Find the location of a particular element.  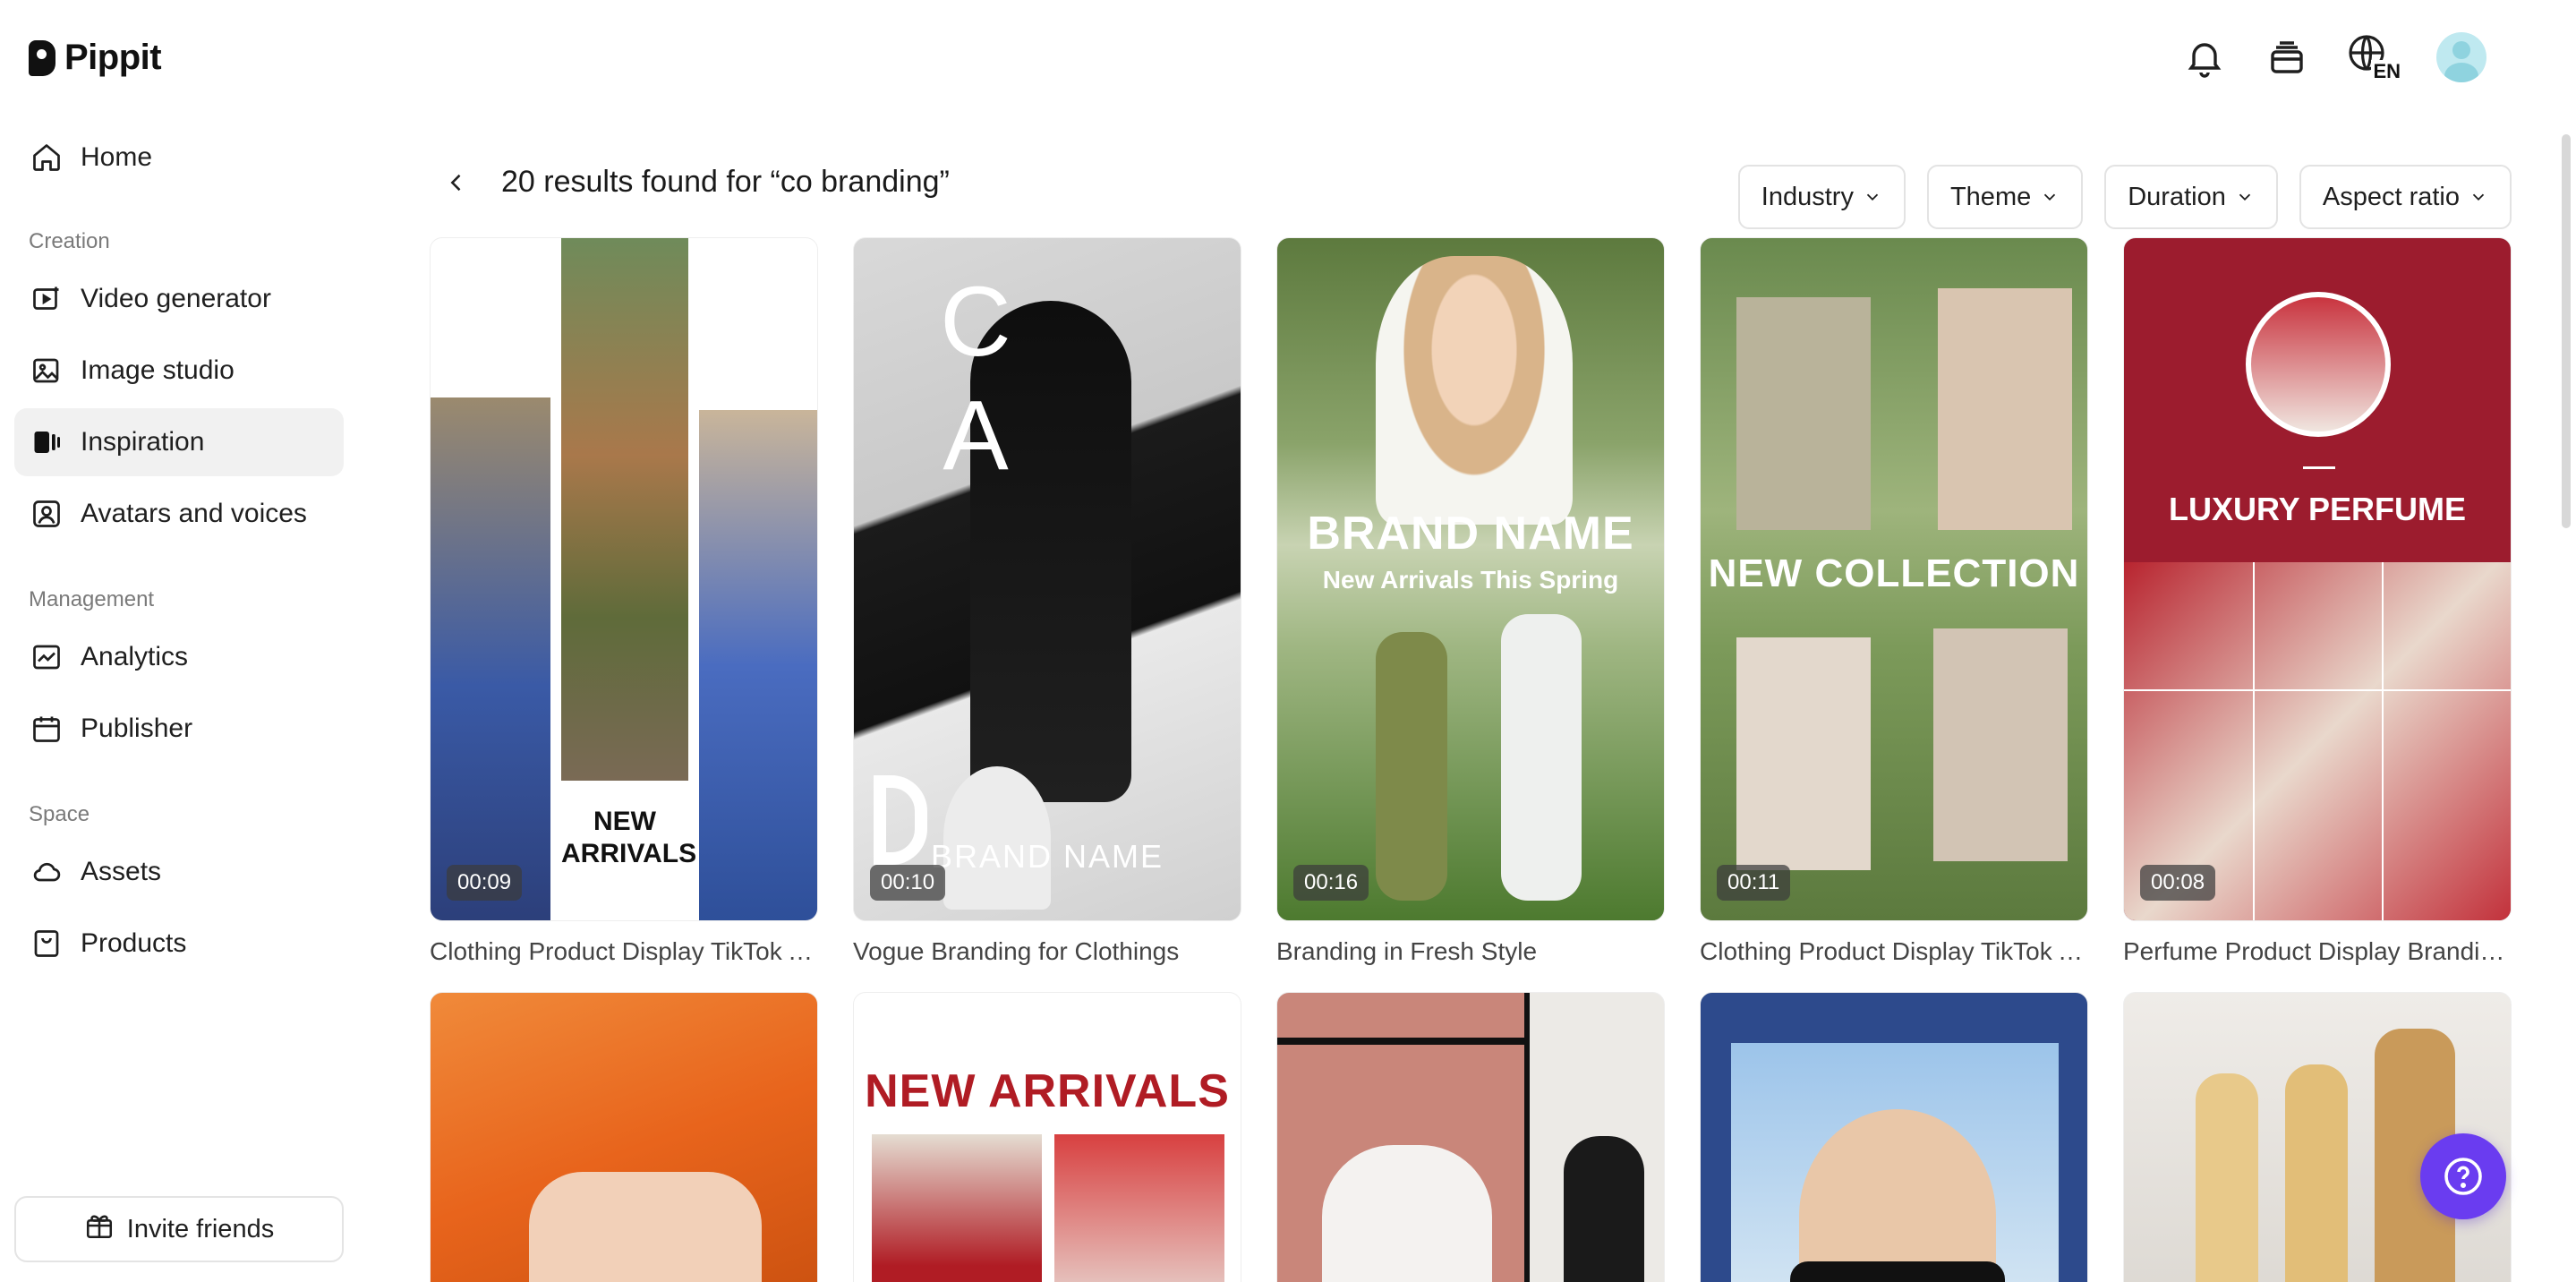

sidebar-item-label: Assets is located at coordinates (121, 871).